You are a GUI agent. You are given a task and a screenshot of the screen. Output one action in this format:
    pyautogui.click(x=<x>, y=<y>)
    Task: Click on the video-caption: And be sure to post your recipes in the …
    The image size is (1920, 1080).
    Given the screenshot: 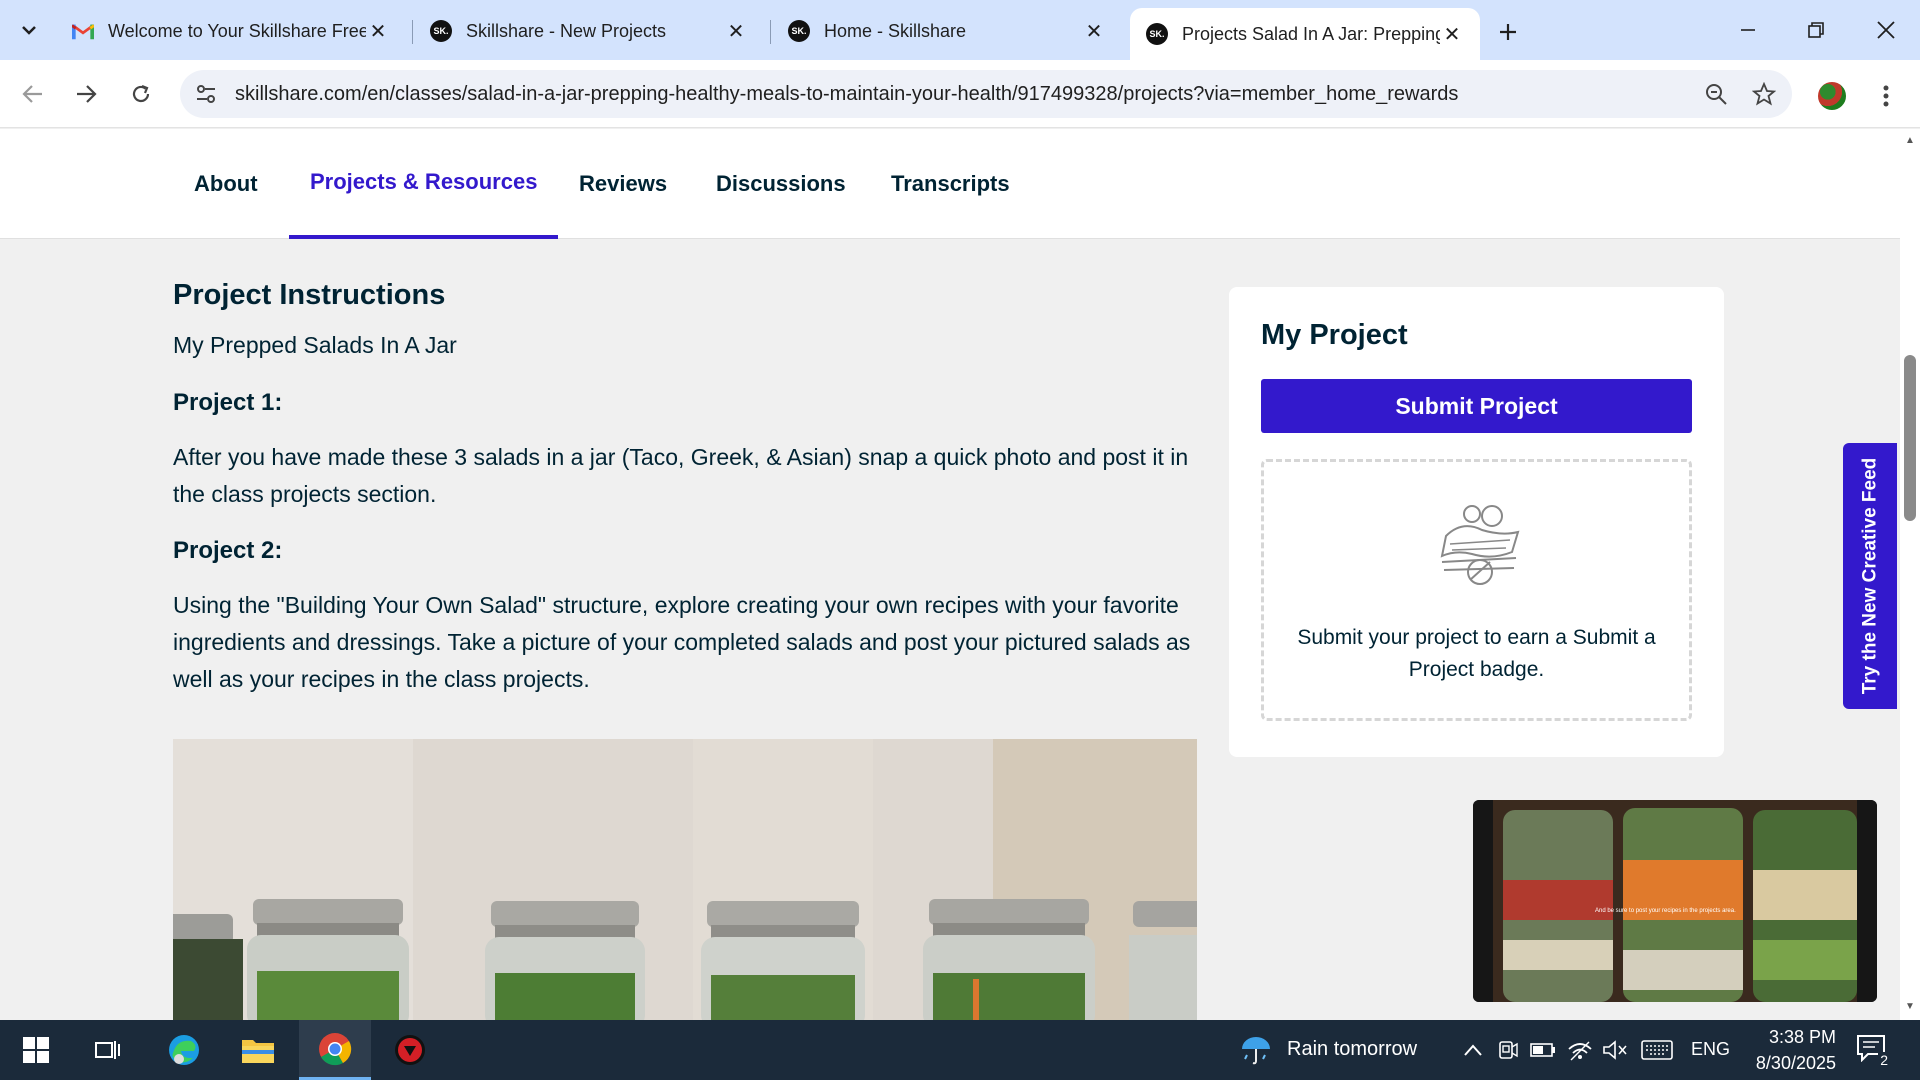 What is the action you would take?
    pyautogui.click(x=1665, y=911)
    